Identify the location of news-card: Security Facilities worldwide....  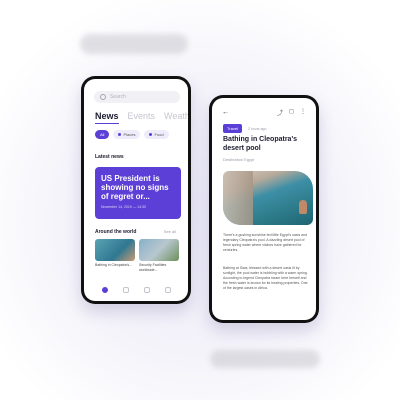
(159, 255).